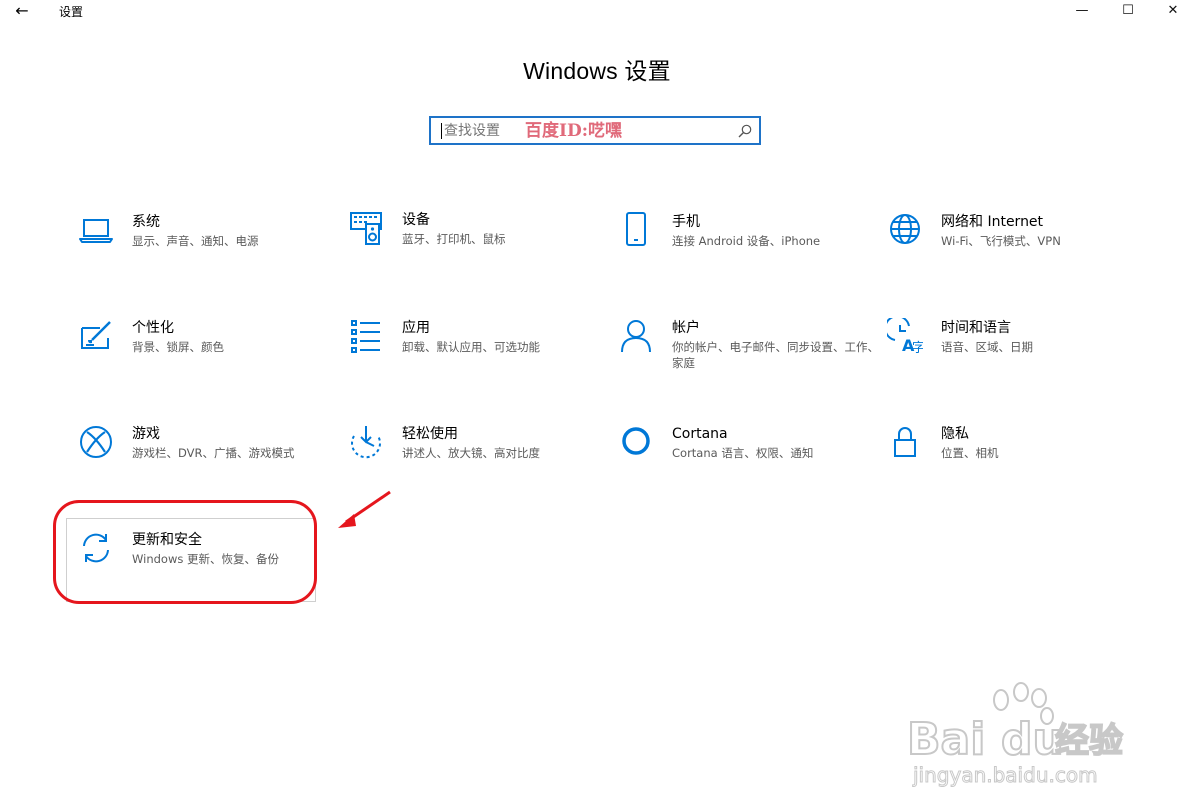 This screenshot has height=812, width=1194. What do you see at coordinates (479, 249) in the screenshot?
I see `tile-devices: 设备 蓝牙、打印机、鼠标` at bounding box center [479, 249].